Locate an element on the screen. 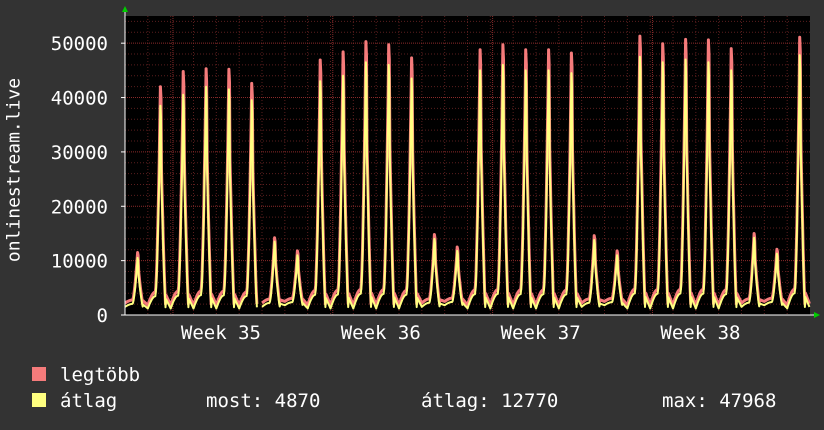 Image resolution: width=824 pixels, height=430 pixels. y-tick-label: 10000 is located at coordinates (79, 262).